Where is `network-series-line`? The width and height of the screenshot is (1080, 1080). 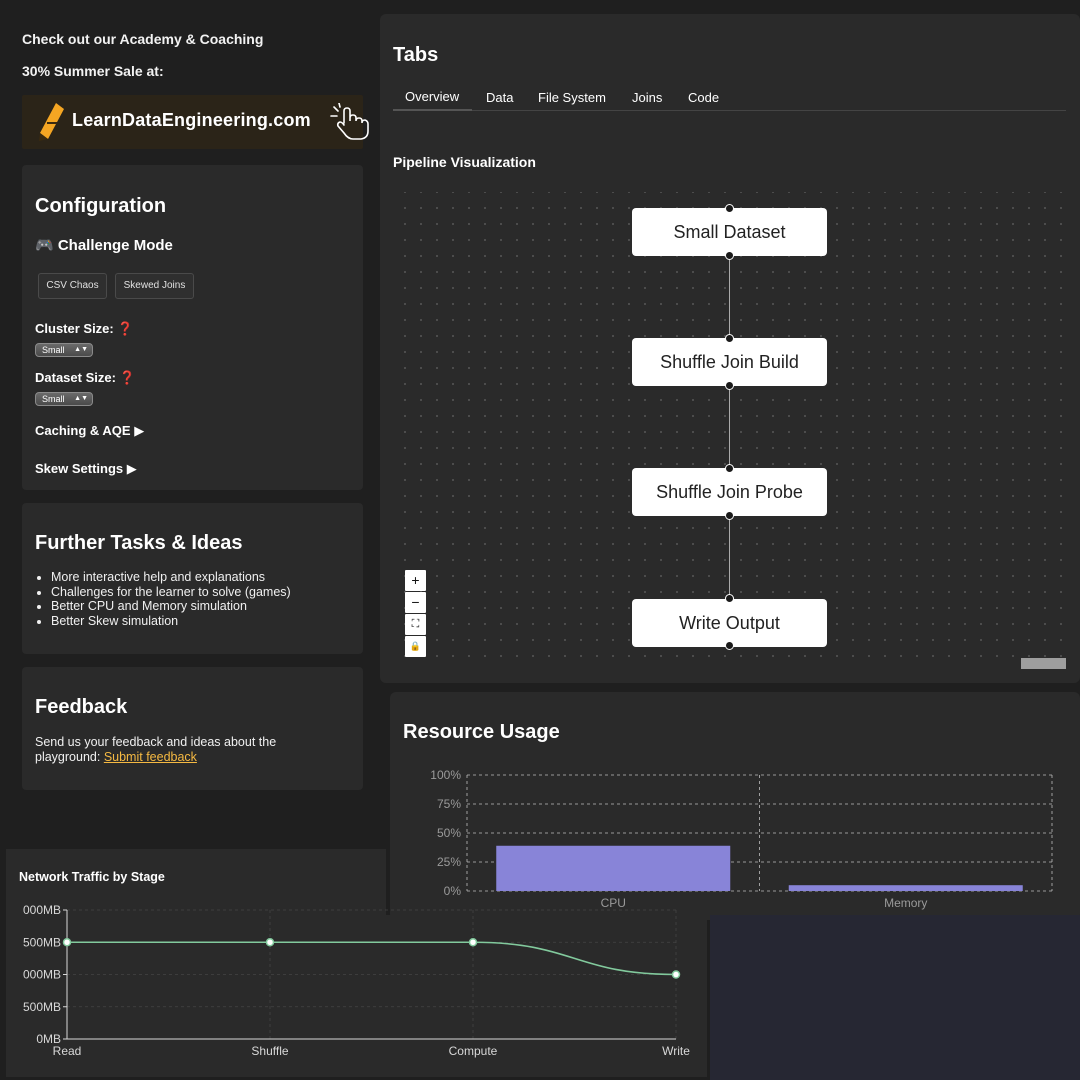 network-series-line is located at coordinates (371, 958).